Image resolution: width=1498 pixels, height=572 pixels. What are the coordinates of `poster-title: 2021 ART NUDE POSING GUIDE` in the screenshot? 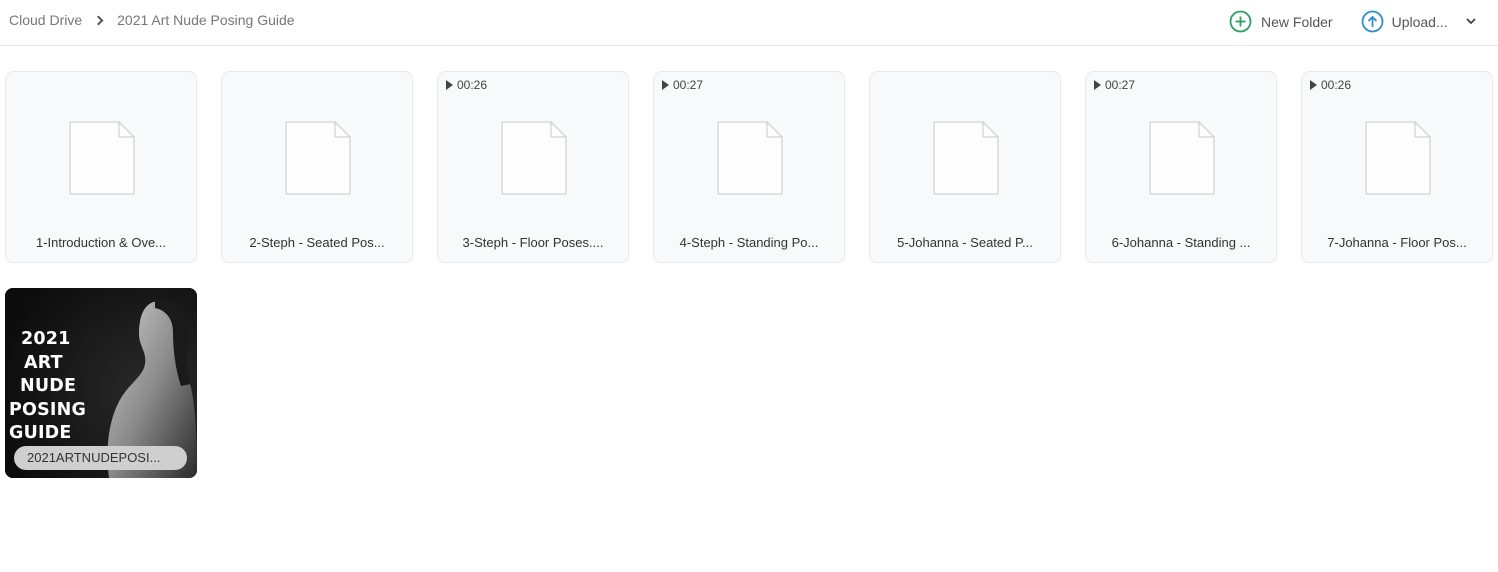 It's located at (47, 387).